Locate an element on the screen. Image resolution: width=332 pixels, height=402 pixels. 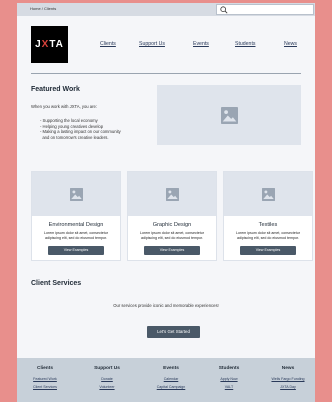
footer-col-support: Support Us Donate Volunteer is located at coordinates (107, 377).